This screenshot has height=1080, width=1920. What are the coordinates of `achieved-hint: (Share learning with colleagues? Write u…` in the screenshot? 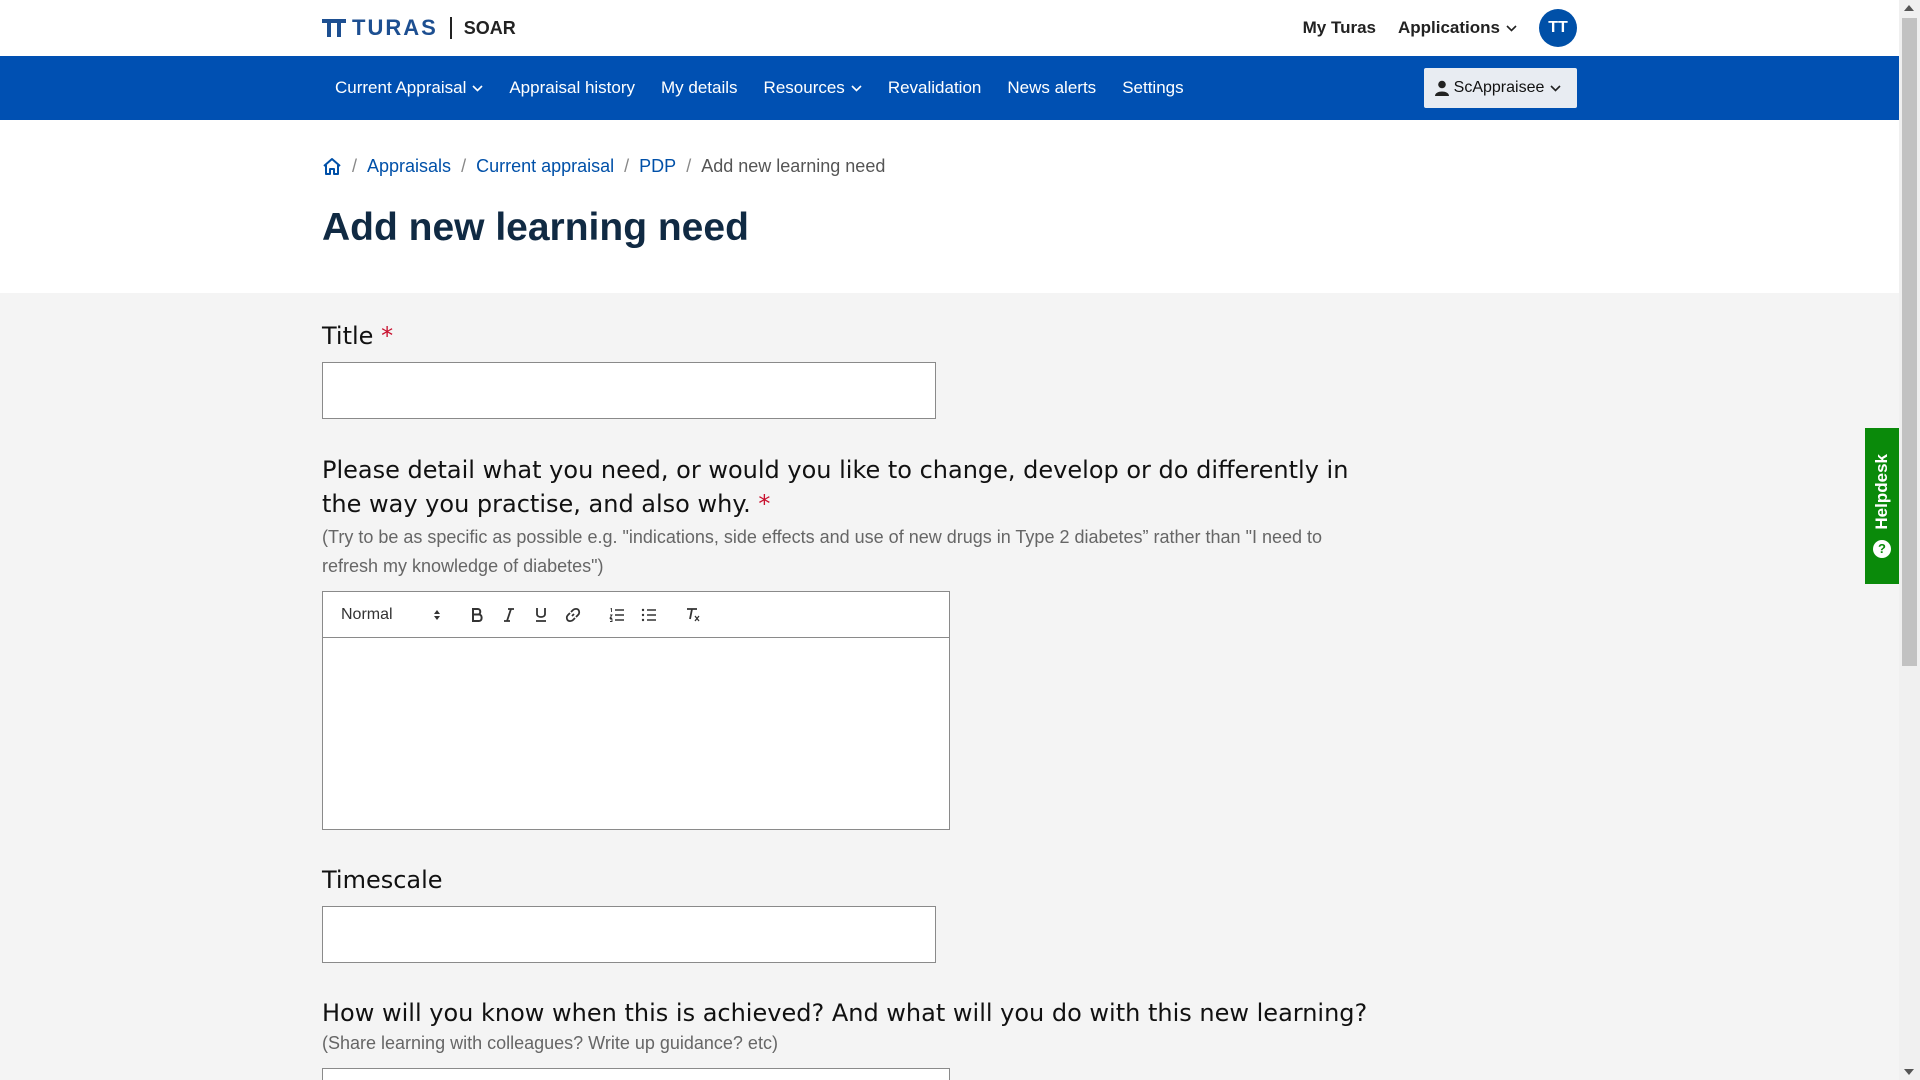 It's located at (550, 1043).